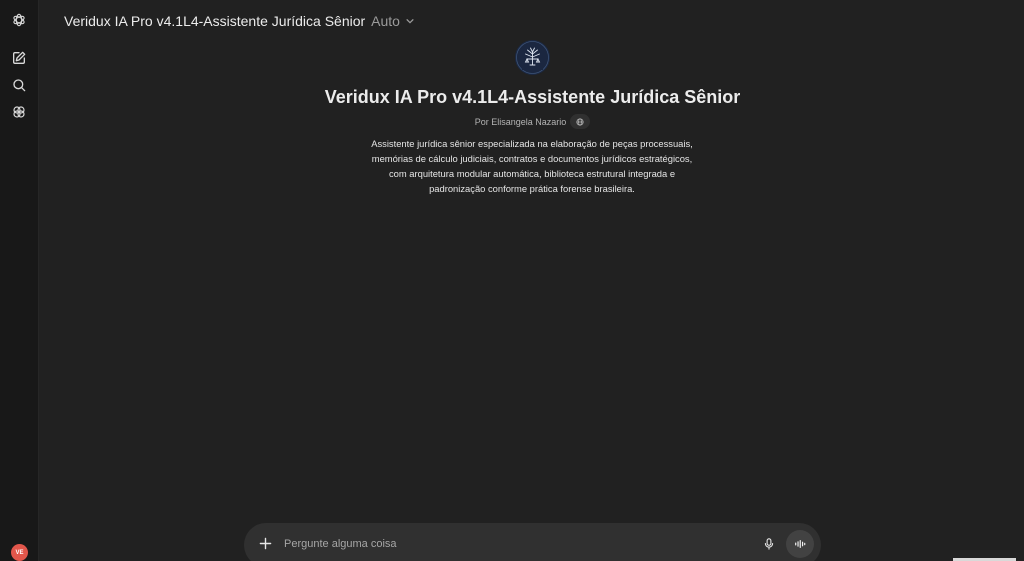  Describe the element at coordinates (410, 21) in the screenshot. I see `chevron-down-icon` at that location.